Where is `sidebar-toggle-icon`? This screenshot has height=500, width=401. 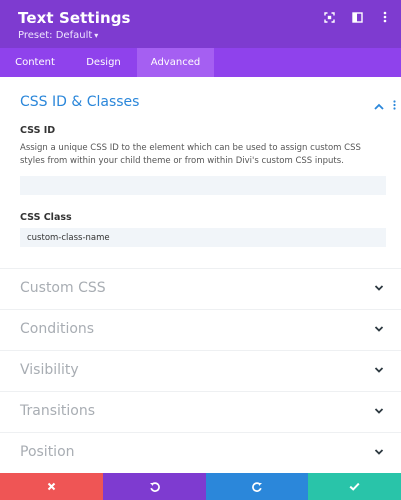
sidebar-toggle-icon is located at coordinates (357, 17).